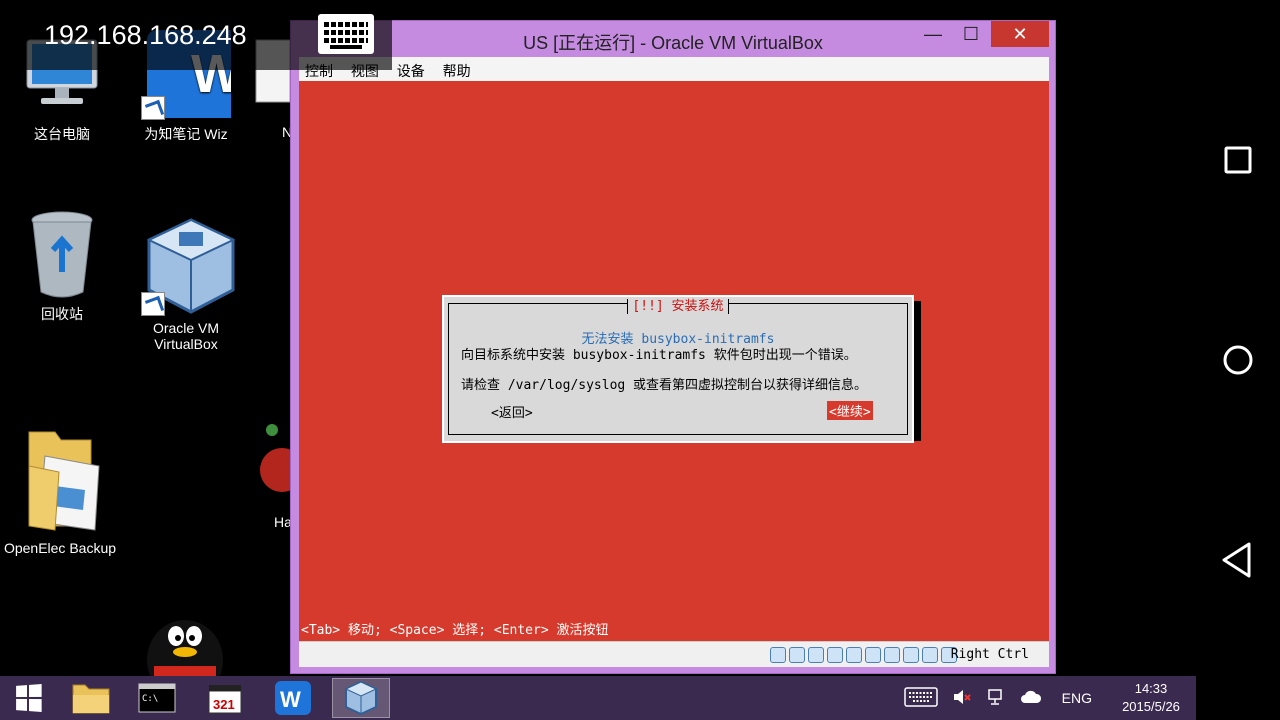 This screenshot has height=720, width=1280. What do you see at coordinates (62, 134) in the screenshot?
I see `desktop-icon-label: 这台电脑` at bounding box center [62, 134].